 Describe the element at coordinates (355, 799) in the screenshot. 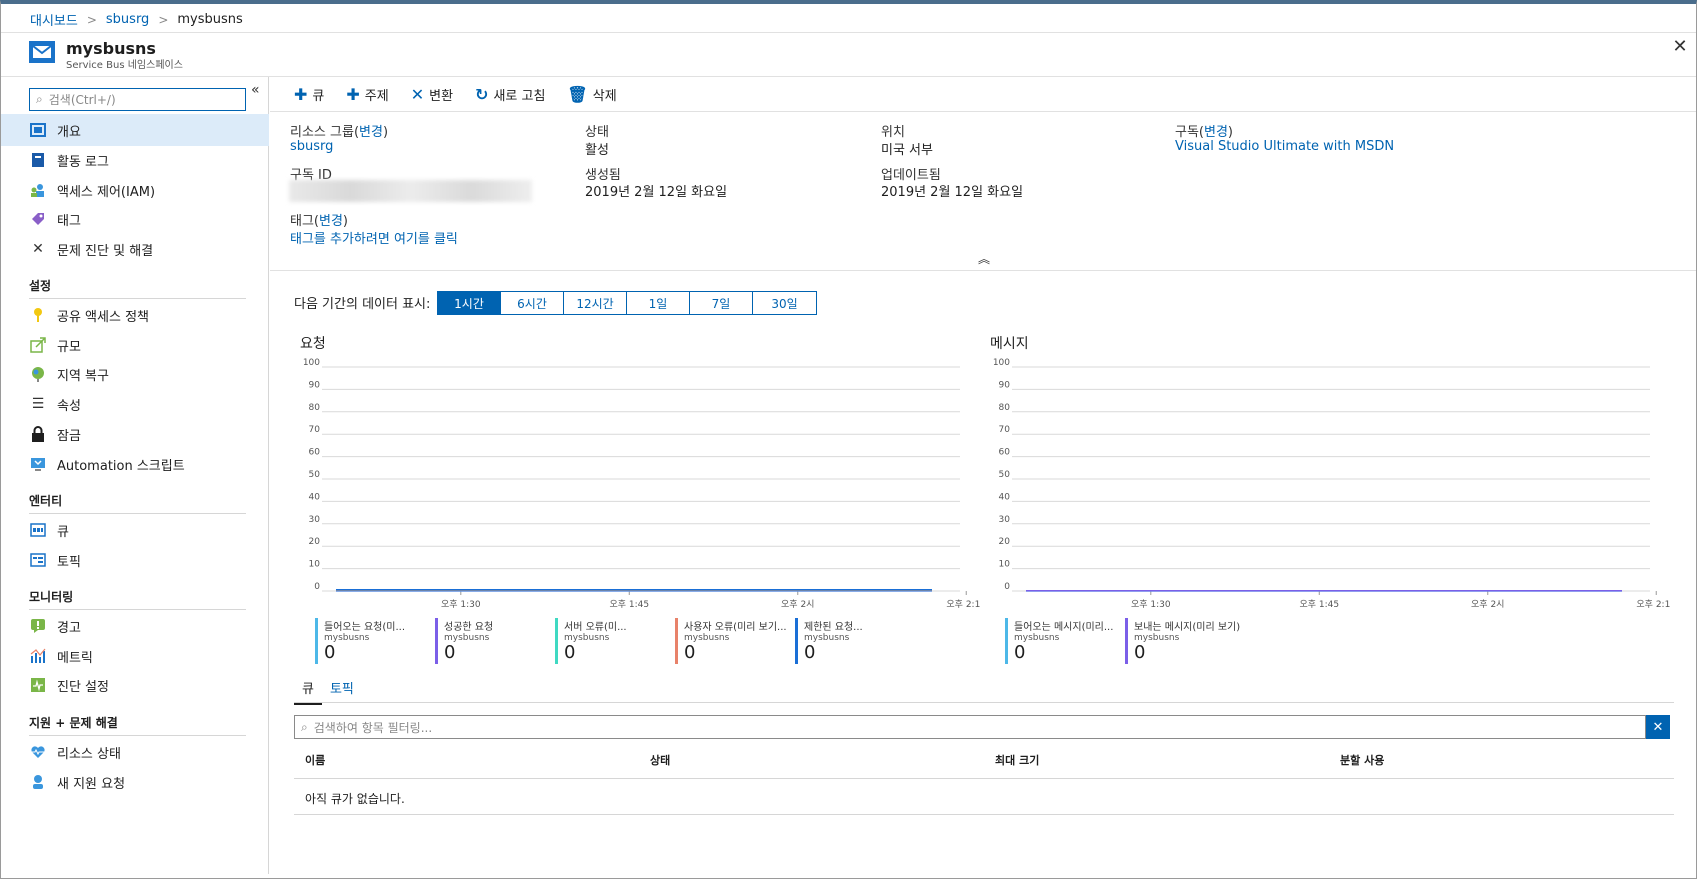

I see `empty-table-message: 아직 큐가 없습니다.` at that location.